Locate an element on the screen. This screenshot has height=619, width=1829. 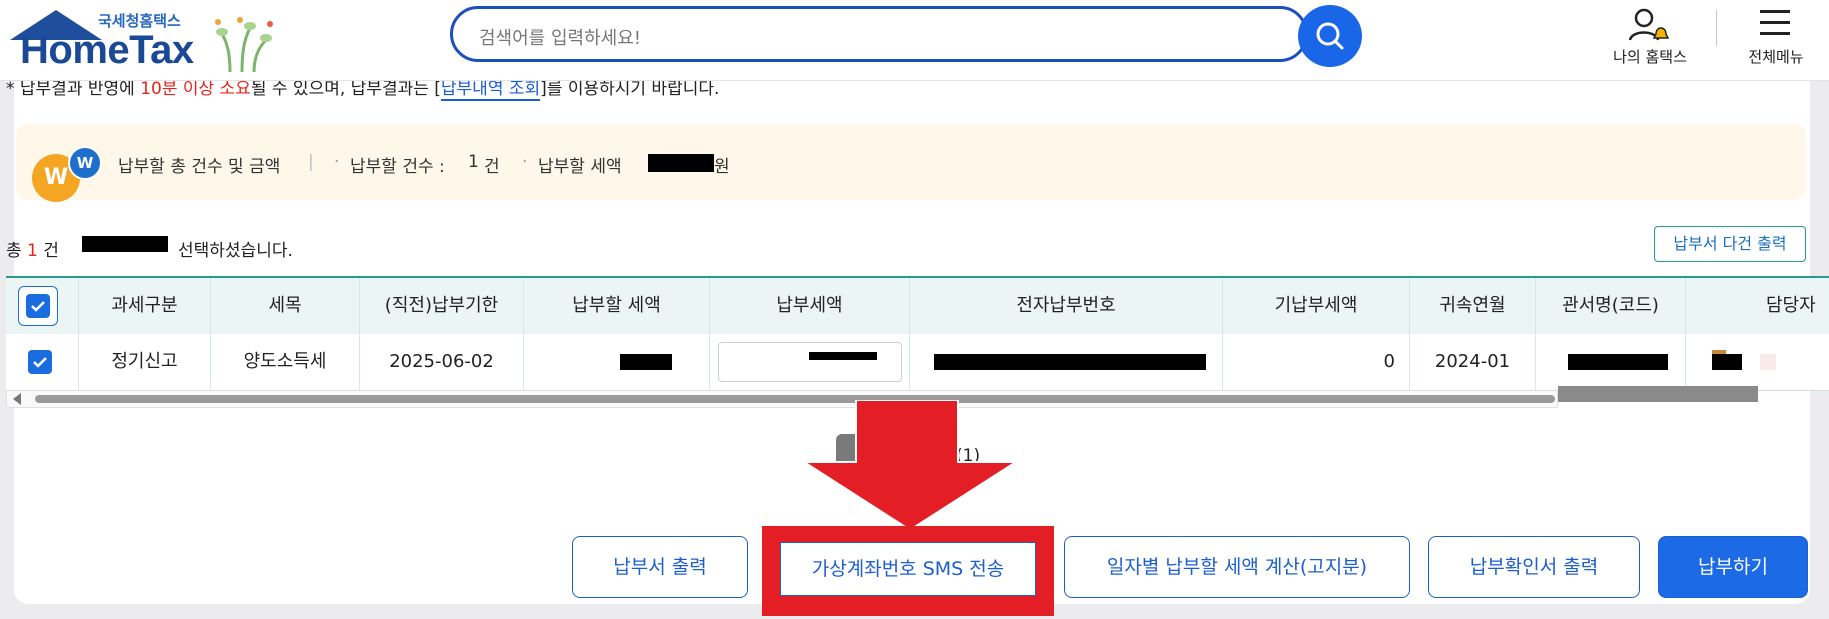
daily-tax-calc-button: 일자별 납부할 세액 계산(고지분) is located at coordinates (1237, 567).